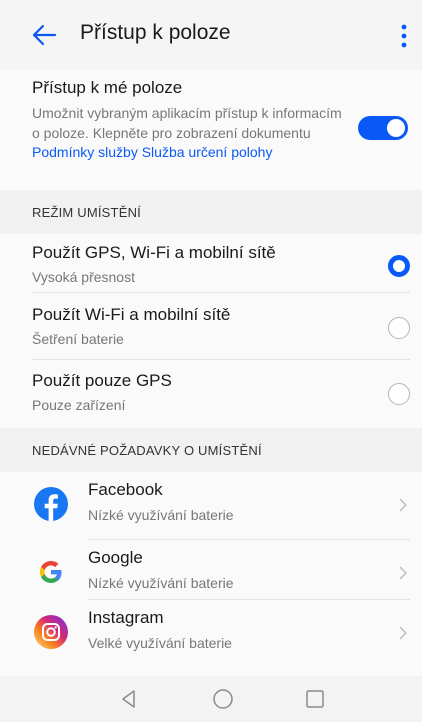  What do you see at coordinates (51, 632) in the screenshot?
I see `instagram-icon` at bounding box center [51, 632].